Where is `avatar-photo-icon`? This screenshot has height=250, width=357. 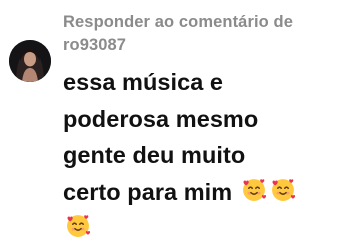 avatar-photo-icon is located at coordinates (30, 61).